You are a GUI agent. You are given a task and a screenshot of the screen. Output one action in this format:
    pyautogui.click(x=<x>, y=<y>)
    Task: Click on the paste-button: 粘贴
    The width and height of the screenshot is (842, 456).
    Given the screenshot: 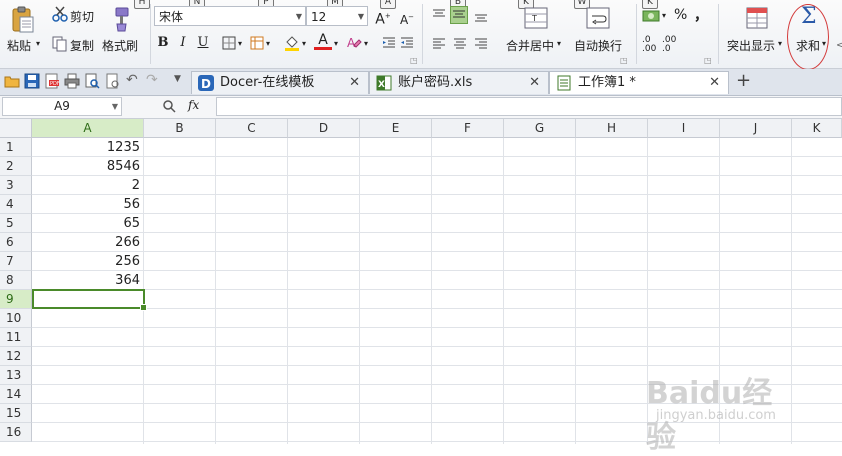 What is the action you would take?
    pyautogui.click(x=19, y=45)
    